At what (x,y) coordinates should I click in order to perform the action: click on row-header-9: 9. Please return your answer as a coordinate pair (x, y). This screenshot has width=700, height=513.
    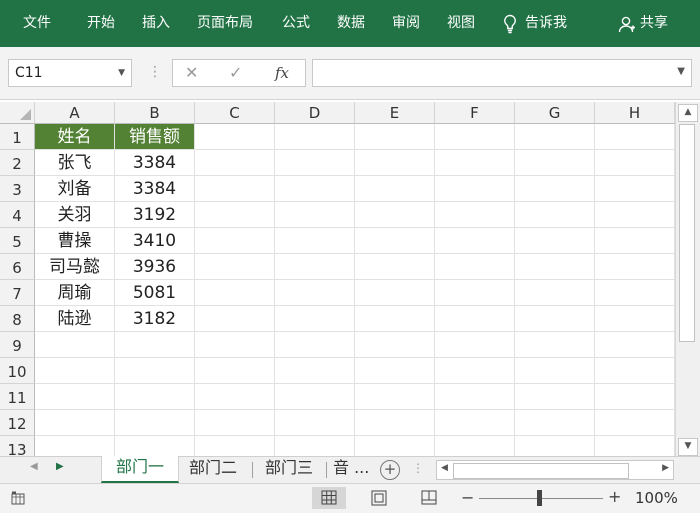
    Looking at the image, I should click on (17, 345).